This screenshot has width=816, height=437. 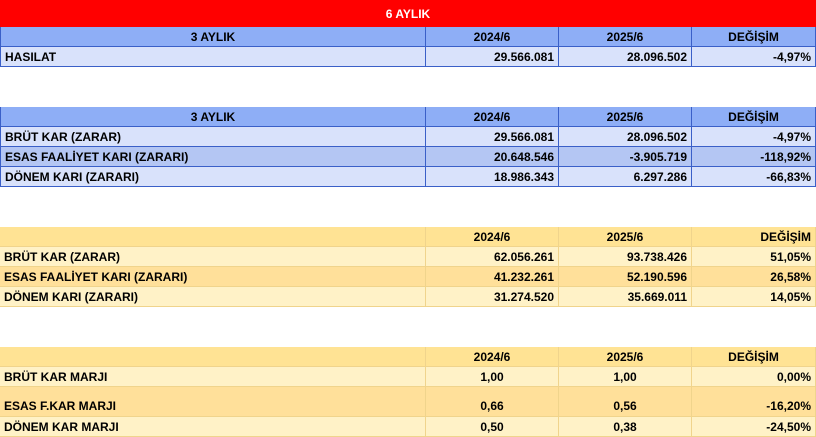 What do you see at coordinates (492, 117) in the screenshot?
I see `table2-header-2024: 2024/6` at bounding box center [492, 117].